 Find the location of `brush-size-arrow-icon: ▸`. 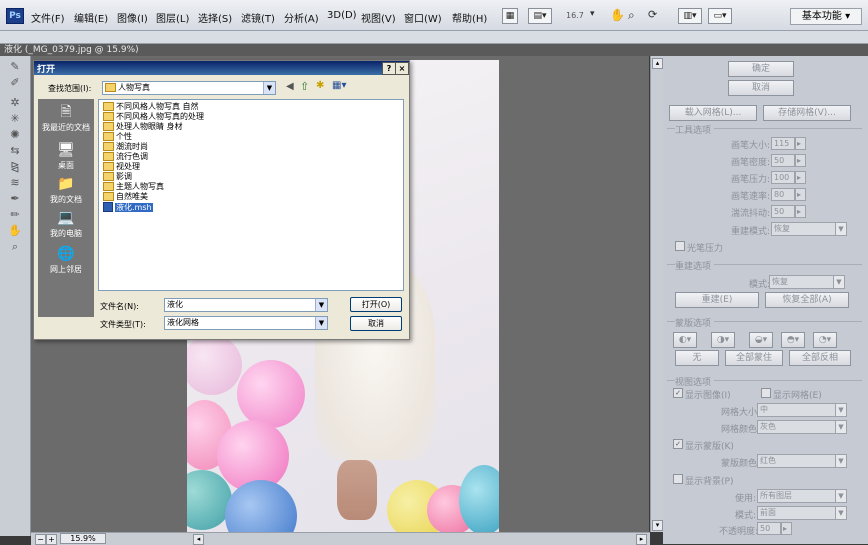

brush-size-arrow-icon: ▸ is located at coordinates (800, 143).